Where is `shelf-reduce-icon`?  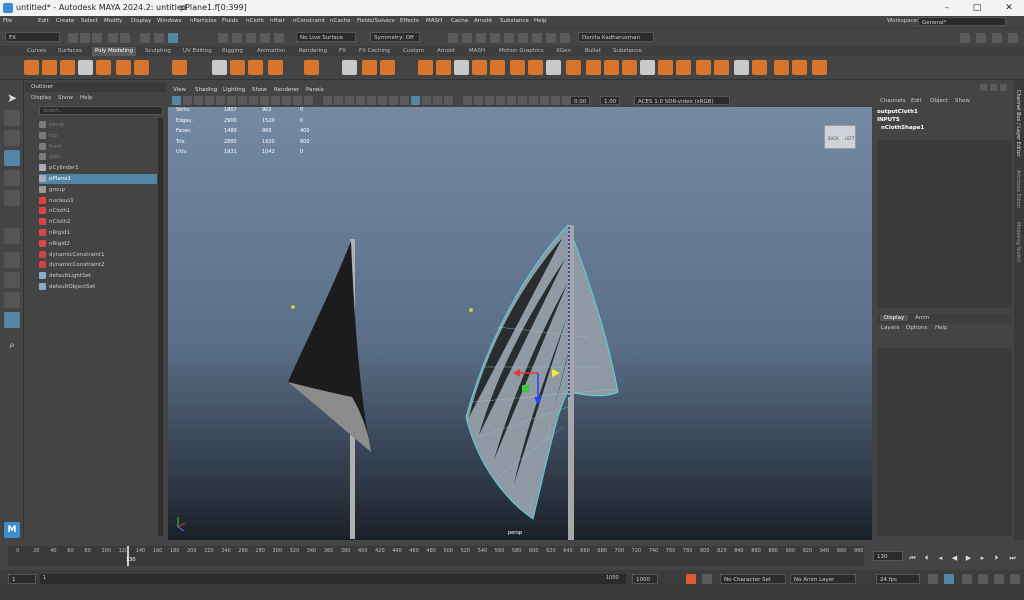
shelf-reduce-icon is located at coordinates (593, 67).